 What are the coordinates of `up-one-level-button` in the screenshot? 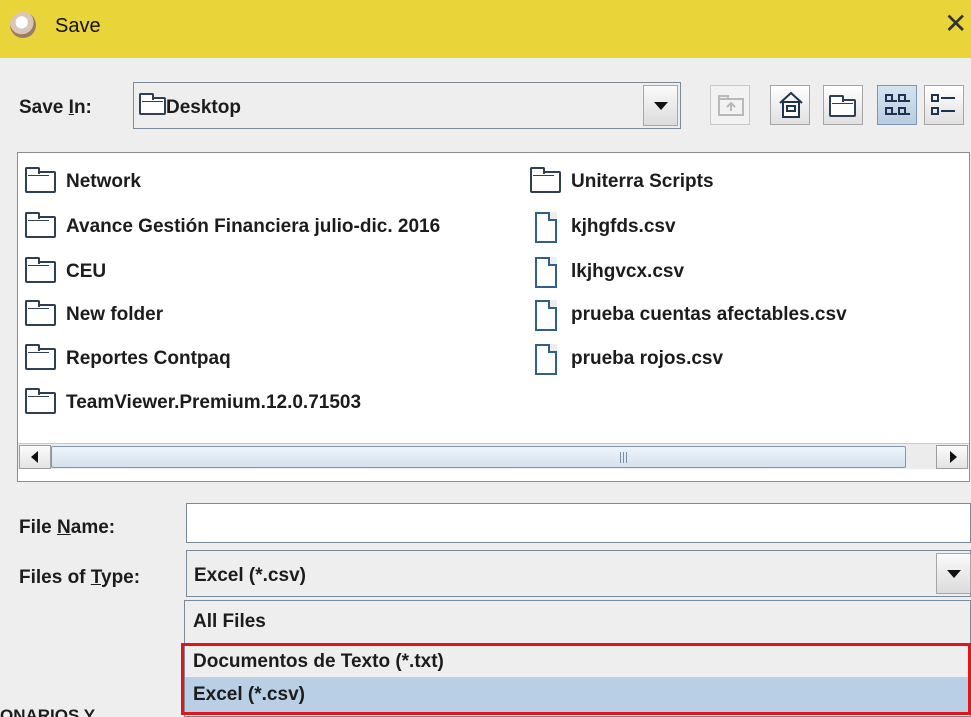 It's located at (730, 105).